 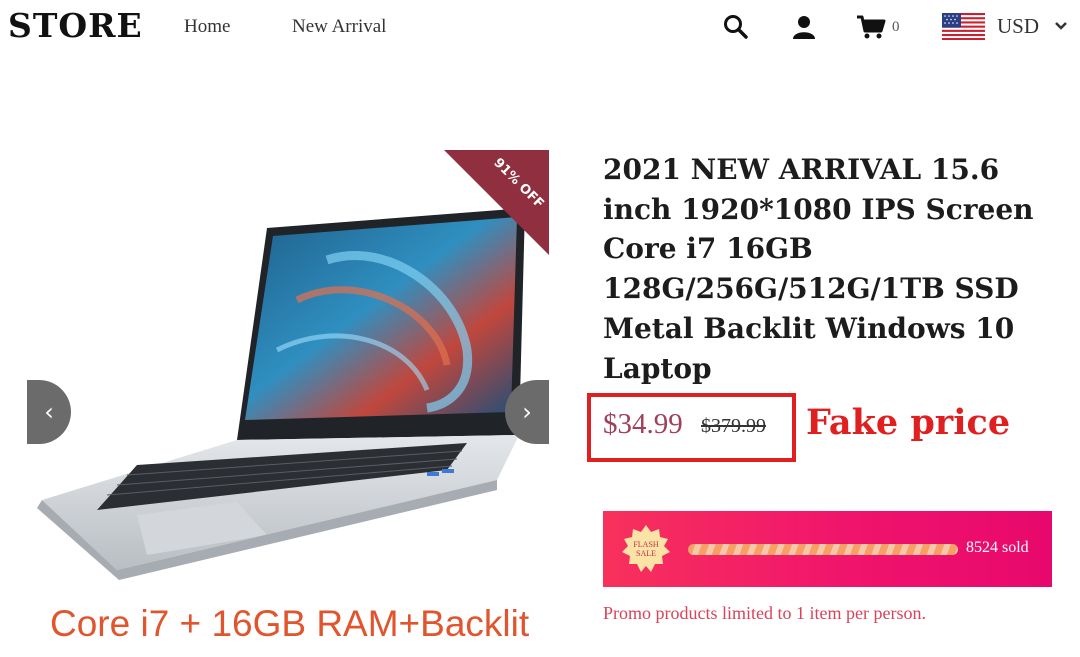 I want to click on chevron-down-icon, so click(x=1061, y=26).